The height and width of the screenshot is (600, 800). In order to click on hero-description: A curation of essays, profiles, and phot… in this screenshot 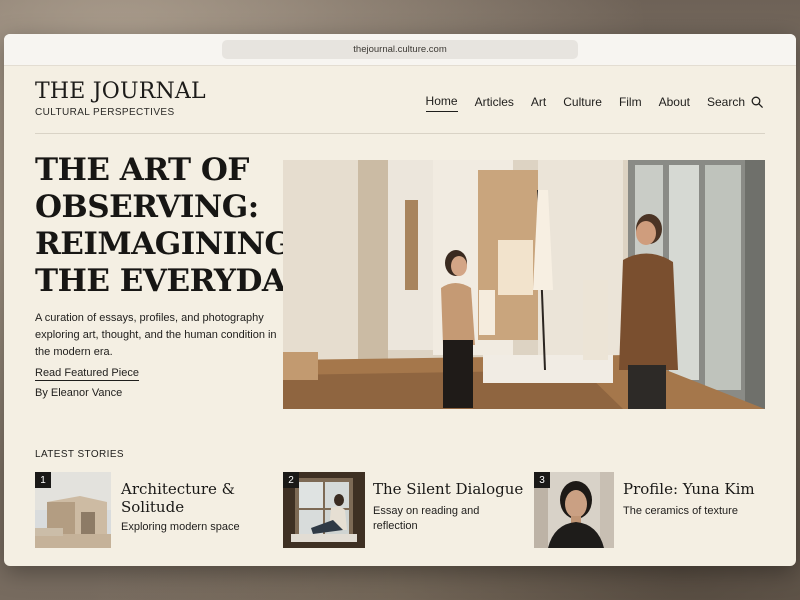, I will do `click(156, 335)`.